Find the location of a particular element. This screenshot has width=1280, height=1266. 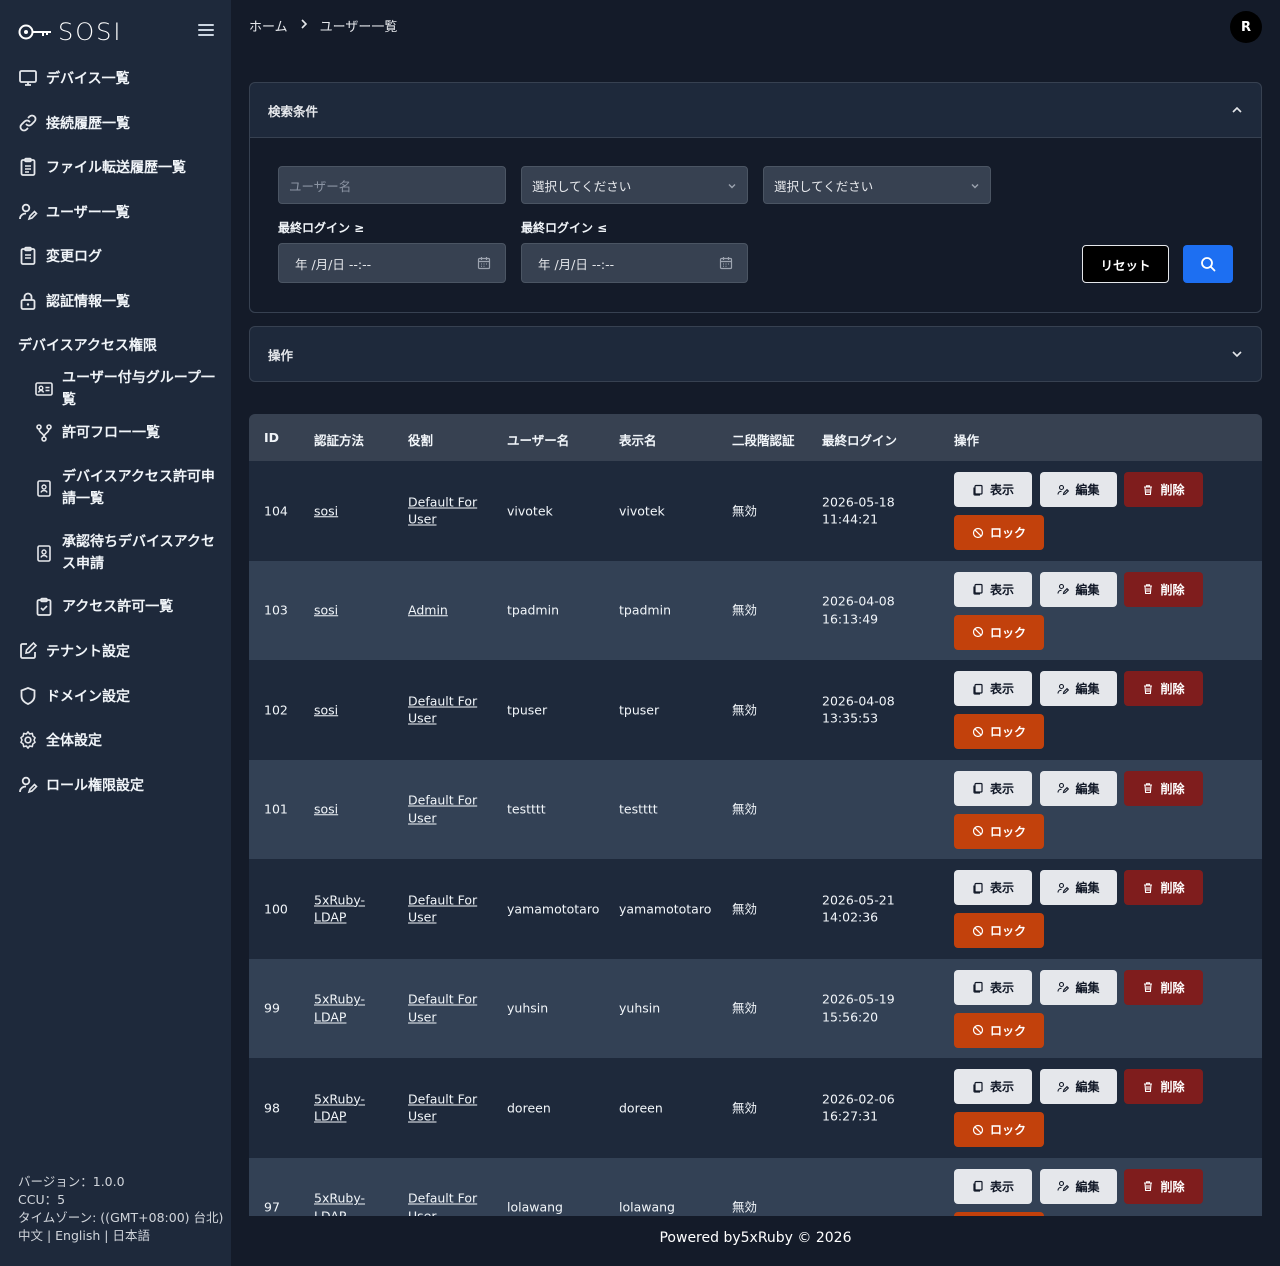

column-header-two-factor: 二段階認証 is located at coordinates (763, 439).